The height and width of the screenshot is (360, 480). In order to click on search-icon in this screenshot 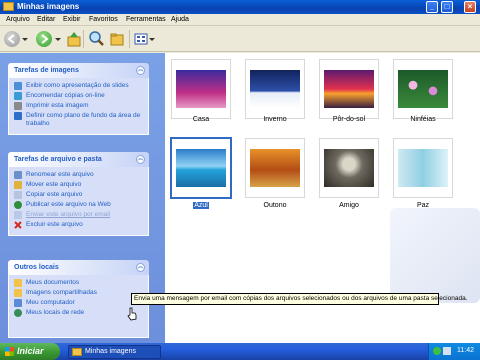, I will do `click(97, 39)`.